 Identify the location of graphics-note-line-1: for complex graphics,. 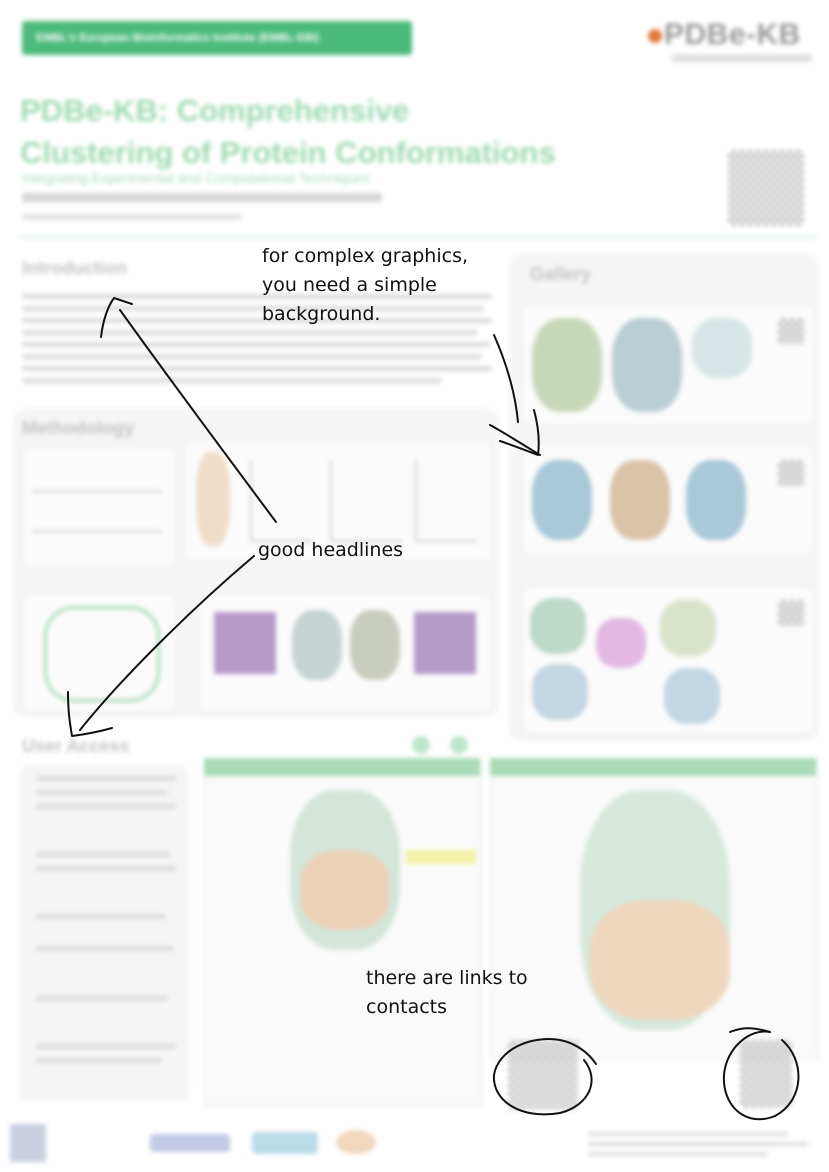
(365, 256).